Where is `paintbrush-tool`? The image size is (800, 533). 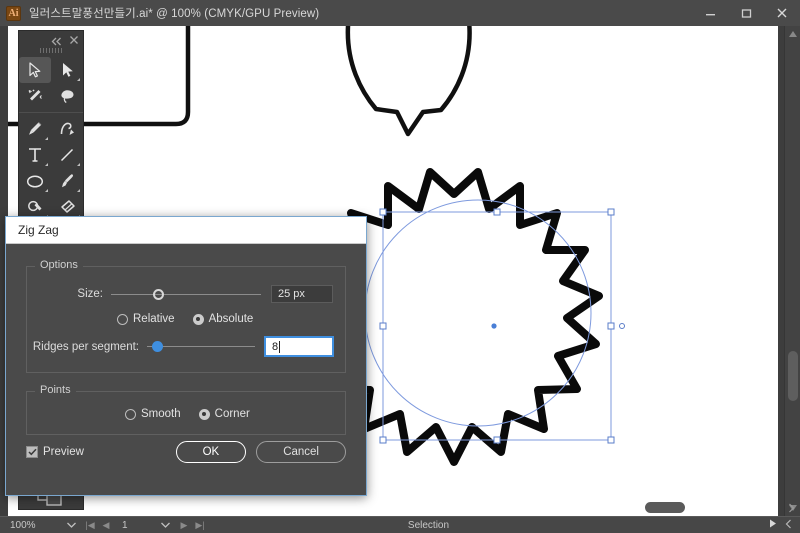
paintbrush-tool is located at coordinates (67, 181).